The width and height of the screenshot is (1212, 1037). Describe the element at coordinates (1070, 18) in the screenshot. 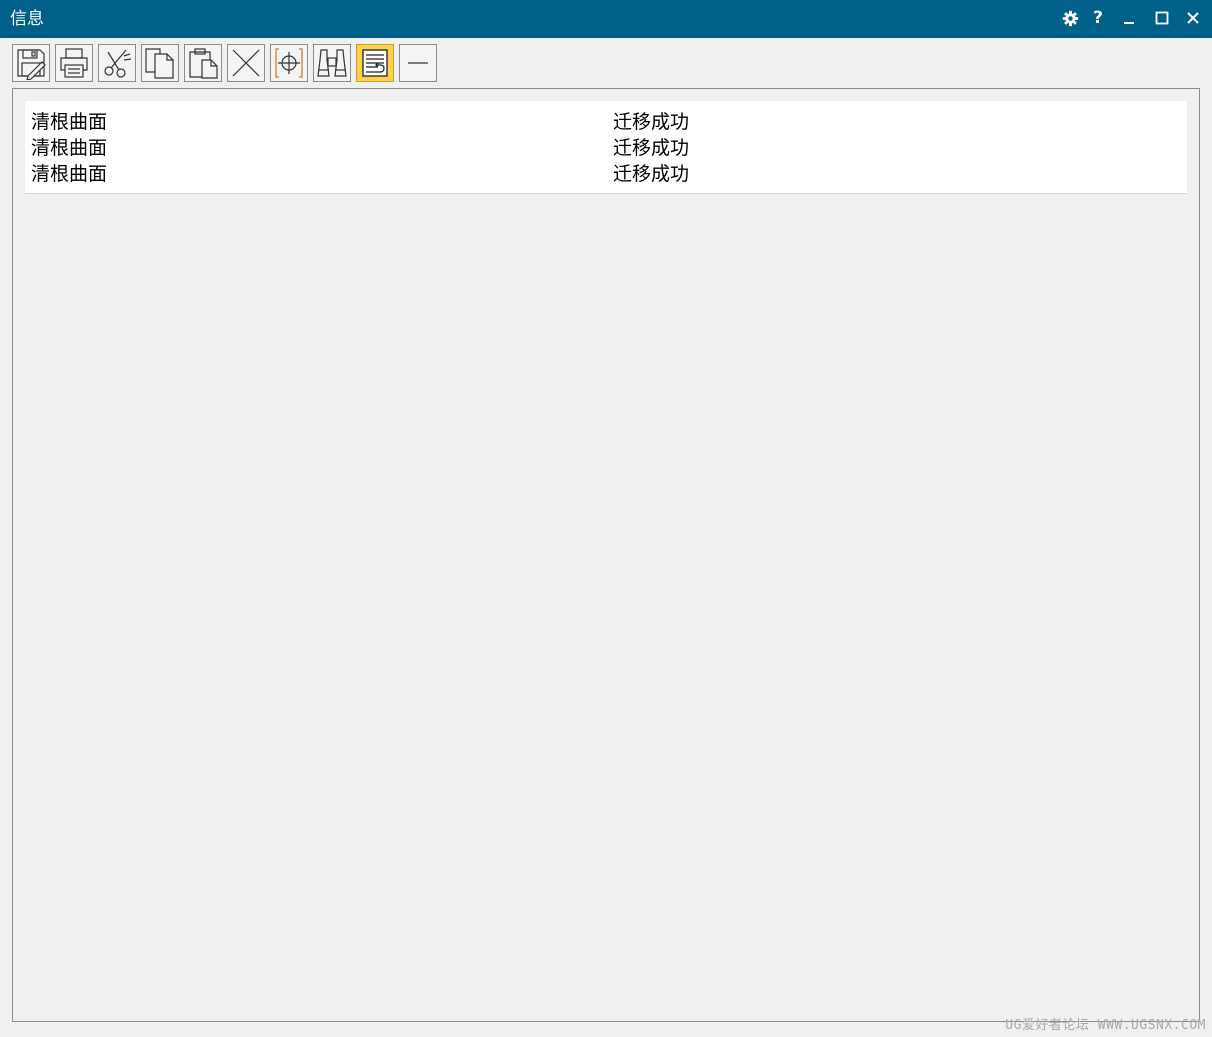

I see `gear-icon` at that location.